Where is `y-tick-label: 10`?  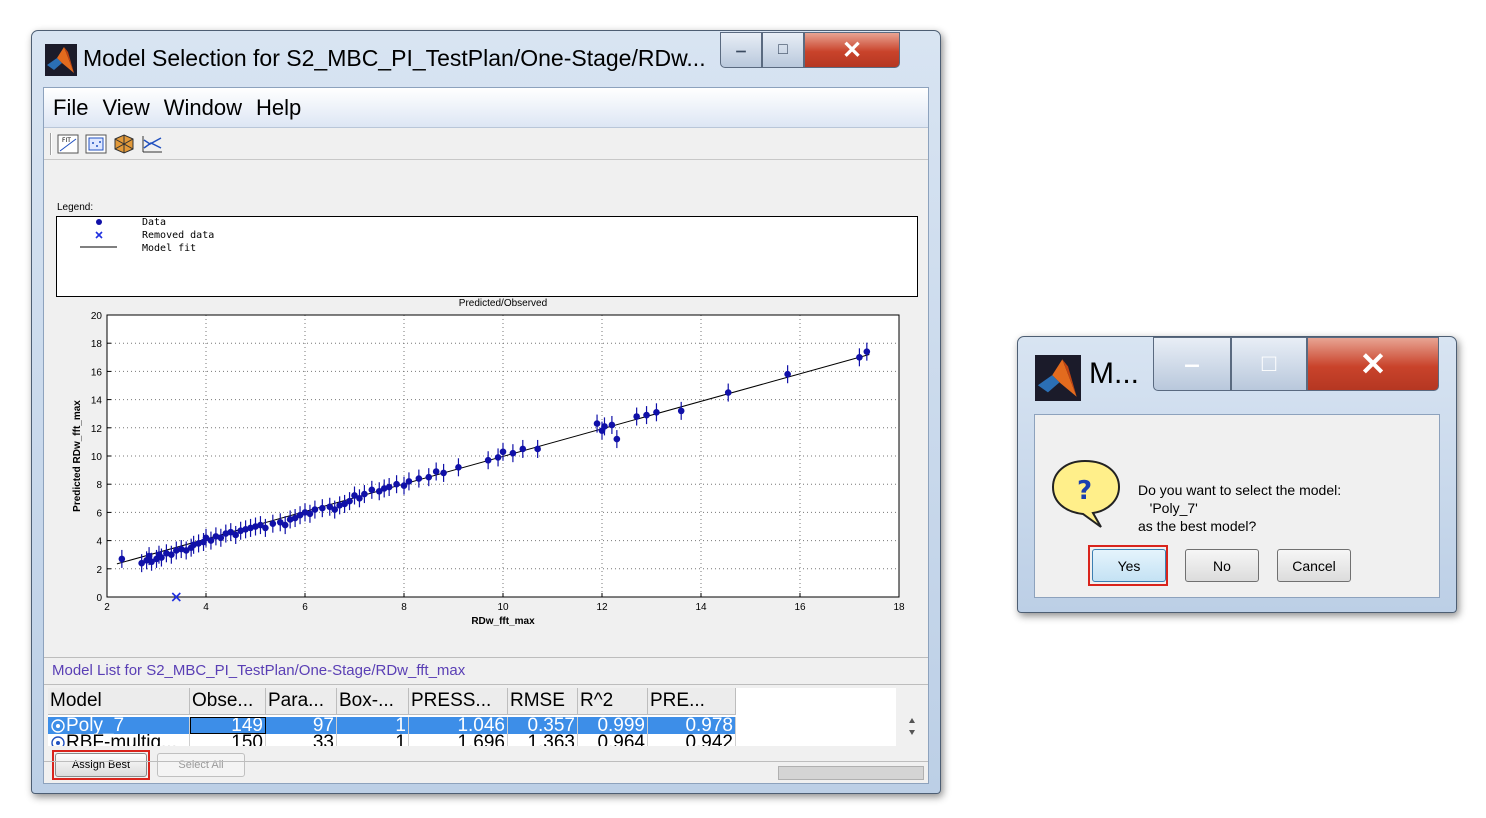
y-tick-label: 10 is located at coordinates (97, 457).